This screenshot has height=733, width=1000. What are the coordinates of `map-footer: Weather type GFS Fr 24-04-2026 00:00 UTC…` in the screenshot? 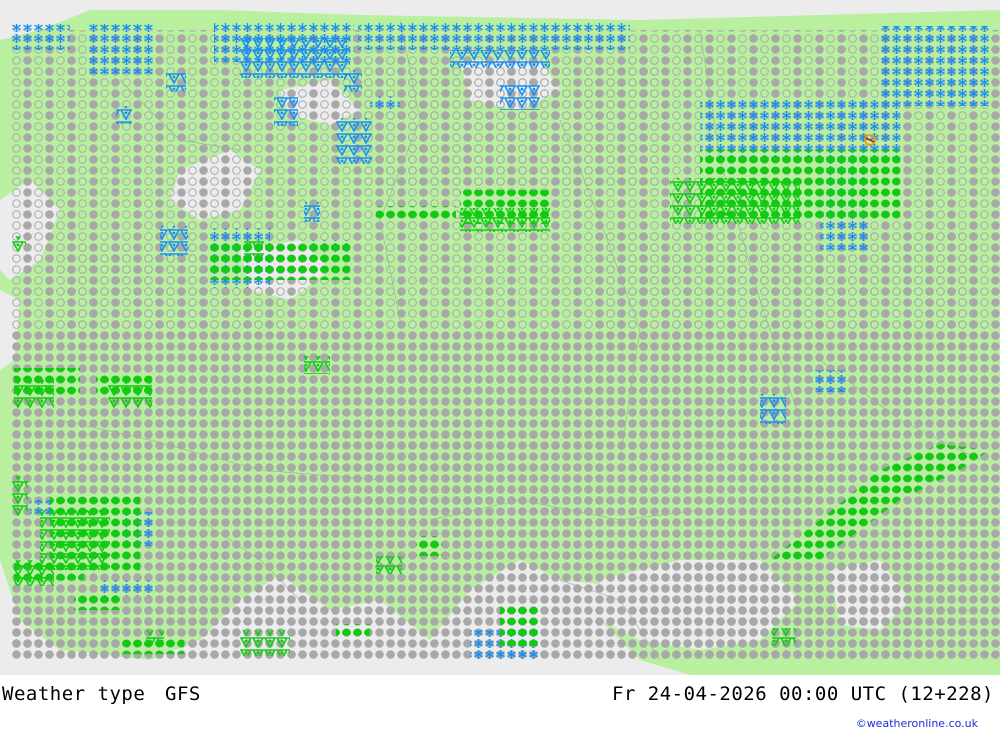 It's located at (500, 704).